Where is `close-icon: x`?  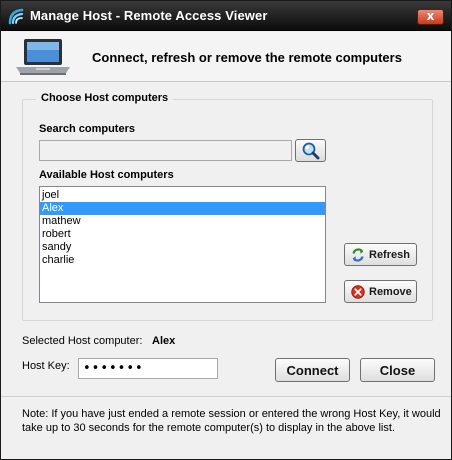
close-icon: x is located at coordinates (430, 16).